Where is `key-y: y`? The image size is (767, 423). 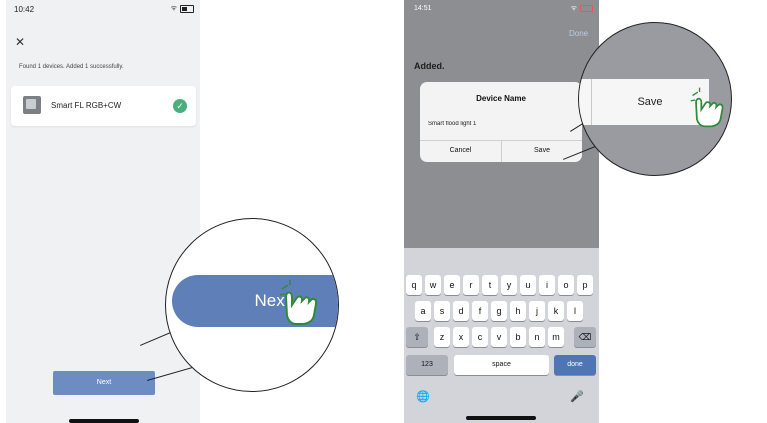 key-y: y is located at coordinates (509, 285).